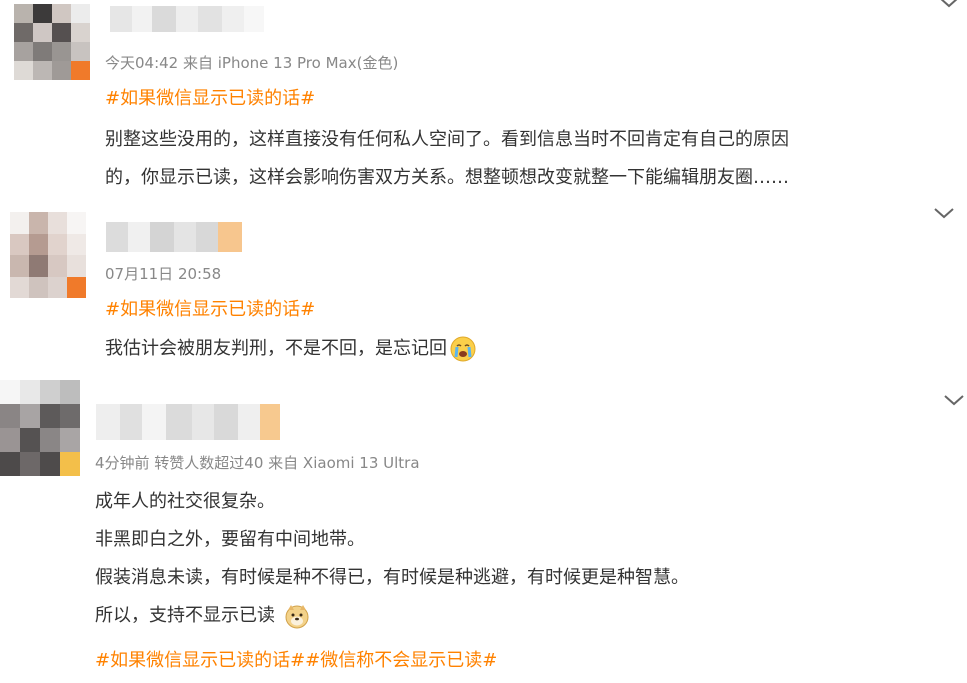  Describe the element at coordinates (163, 274) in the screenshot. I see `post-meta: 07月11日 20:58` at that location.